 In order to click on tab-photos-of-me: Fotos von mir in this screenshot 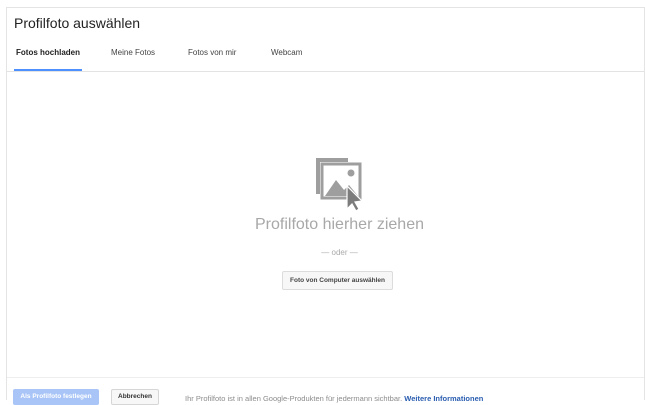, I will do `click(212, 59)`.